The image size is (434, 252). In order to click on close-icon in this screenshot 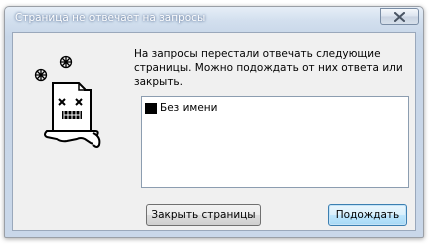, I will do `click(399, 16)`.